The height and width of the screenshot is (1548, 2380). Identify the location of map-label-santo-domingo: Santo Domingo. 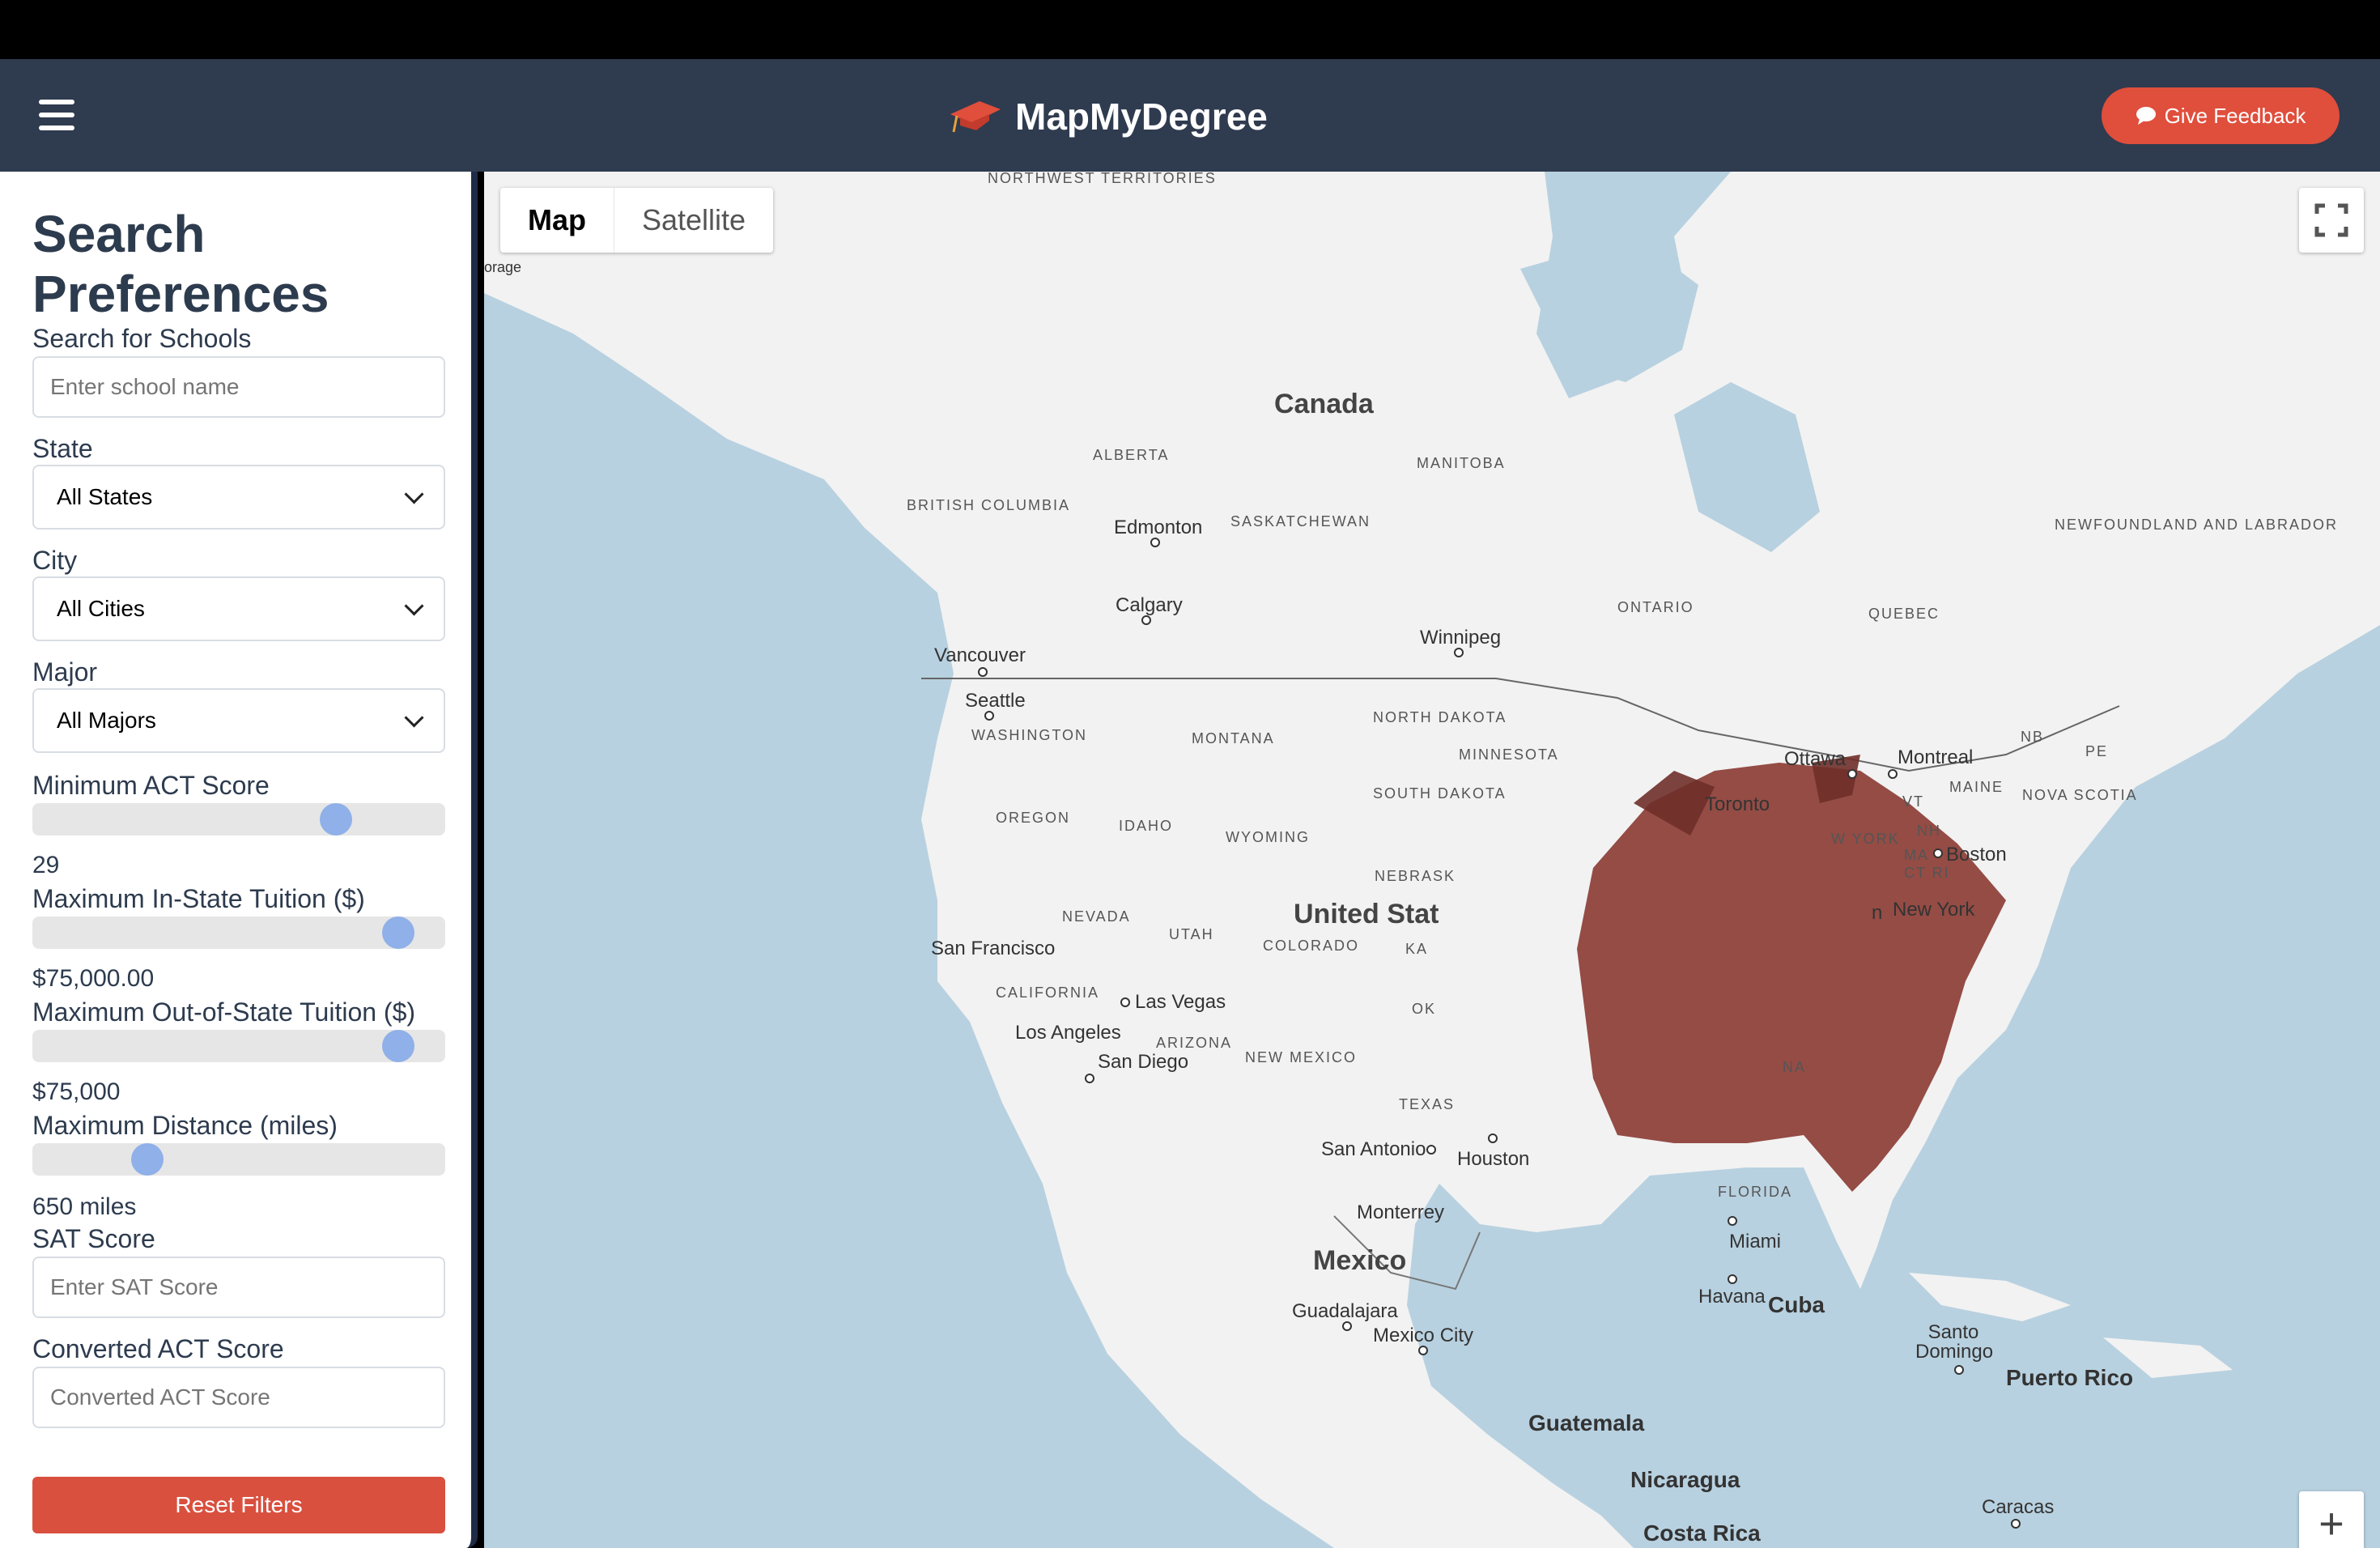
(1954, 1342).